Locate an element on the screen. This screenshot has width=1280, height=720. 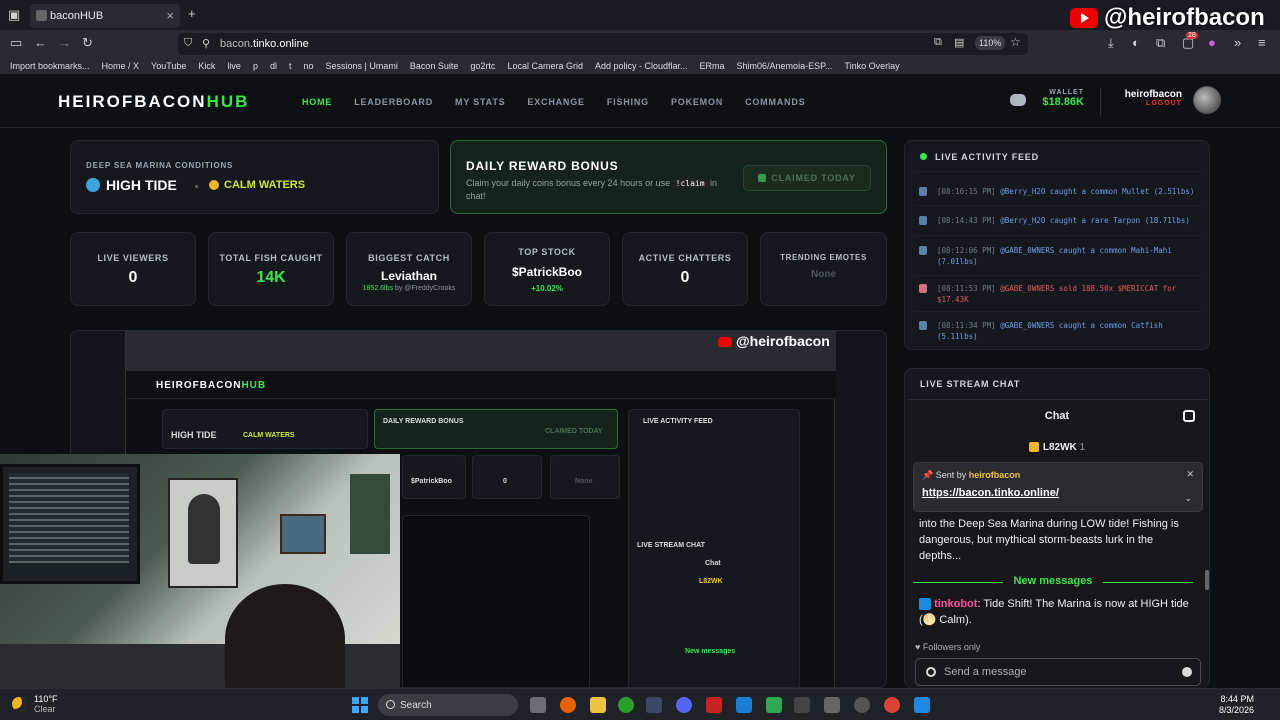
claimed-today-button: CLAIMED TODAY is located at coordinates (807, 178).